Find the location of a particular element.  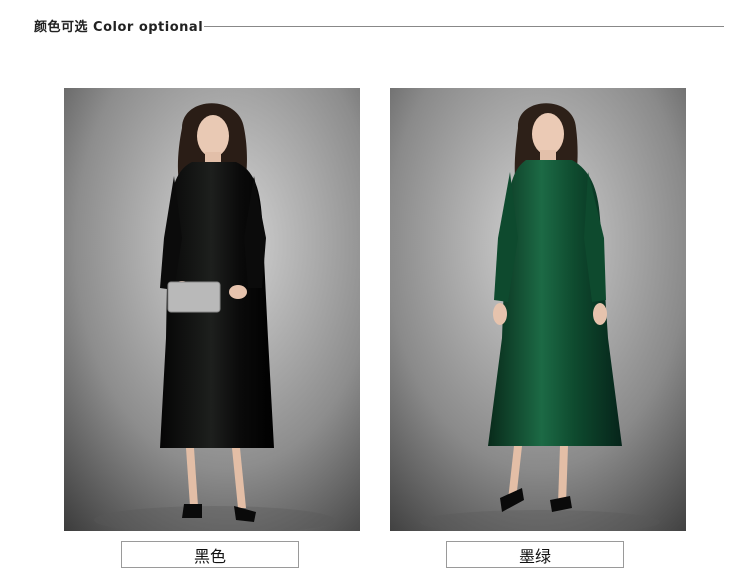

header-divider is located at coordinates (464, 26).